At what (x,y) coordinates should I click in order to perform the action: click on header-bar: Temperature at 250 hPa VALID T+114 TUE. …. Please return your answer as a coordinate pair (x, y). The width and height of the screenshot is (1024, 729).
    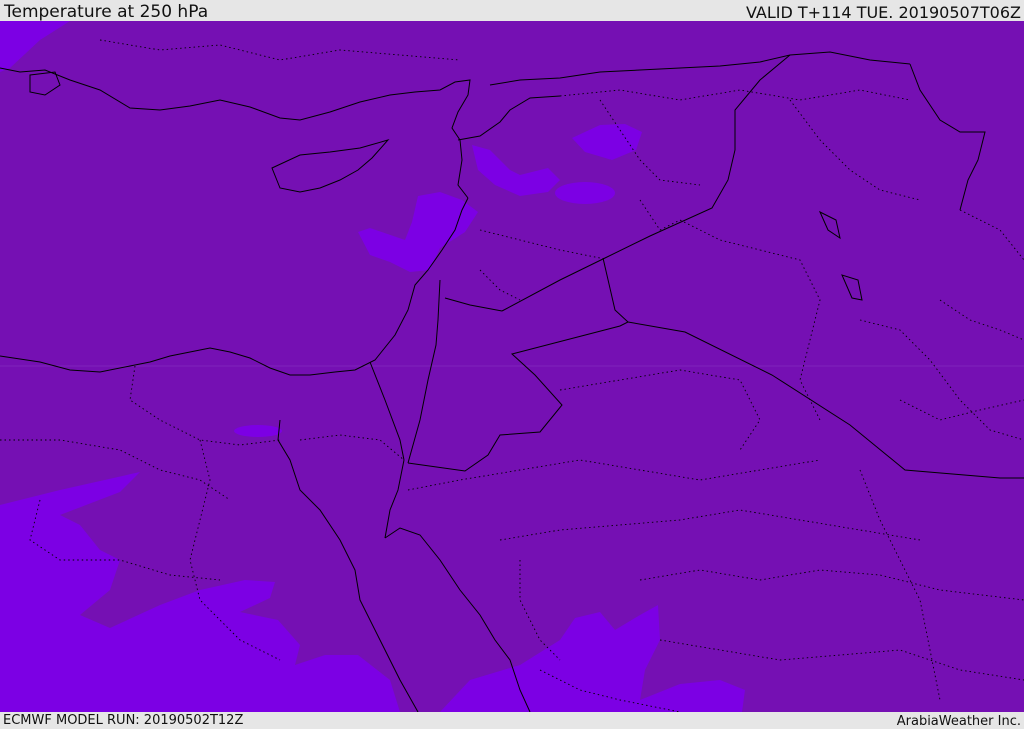
    Looking at the image, I should click on (512, 10).